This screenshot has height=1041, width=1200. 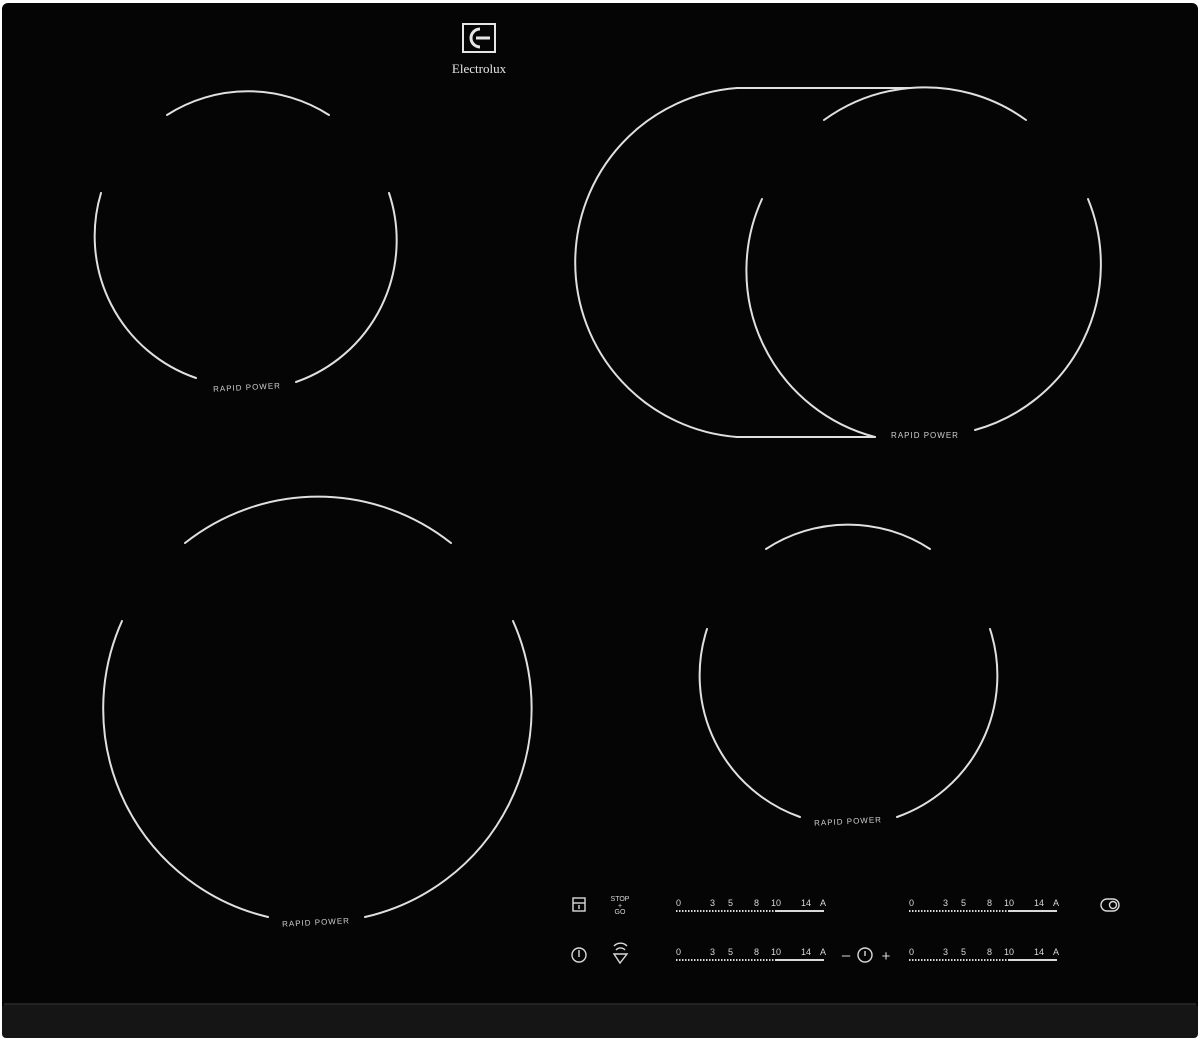 What do you see at coordinates (925, 435) in the screenshot?
I see `zone-label-top-right: RAPID POWER` at bounding box center [925, 435].